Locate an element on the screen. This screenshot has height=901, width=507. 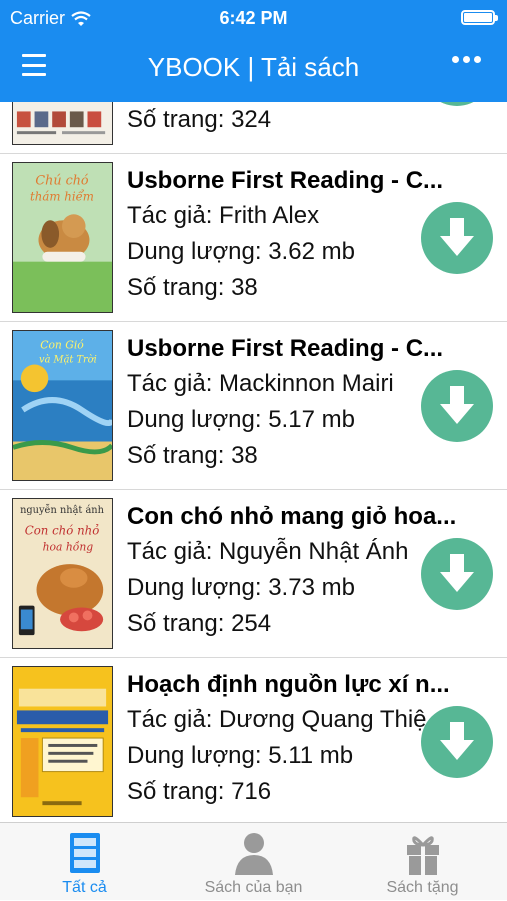
page-title: YBOOK | Tải sách is located at coordinates (253, 67).